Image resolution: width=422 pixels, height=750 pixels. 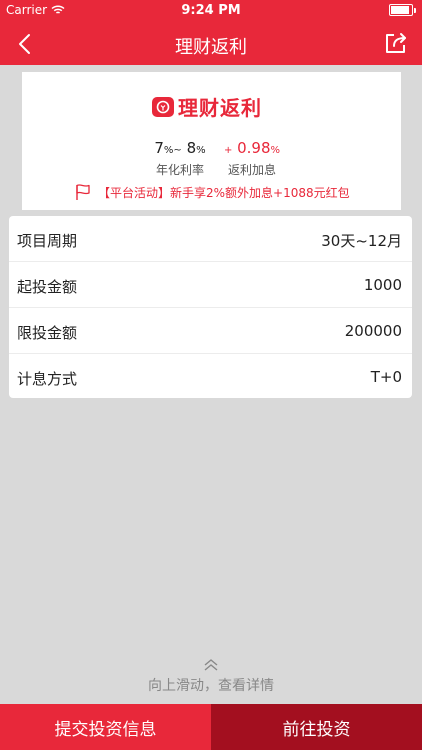 I want to click on submit-investment-label: 提交投资信息, so click(x=105, y=729).